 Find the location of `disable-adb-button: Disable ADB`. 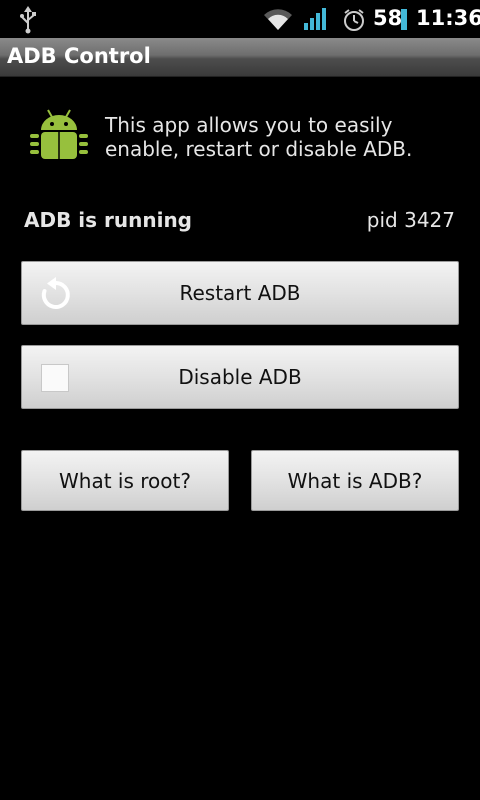

disable-adb-button: Disable ADB is located at coordinates (240, 377).